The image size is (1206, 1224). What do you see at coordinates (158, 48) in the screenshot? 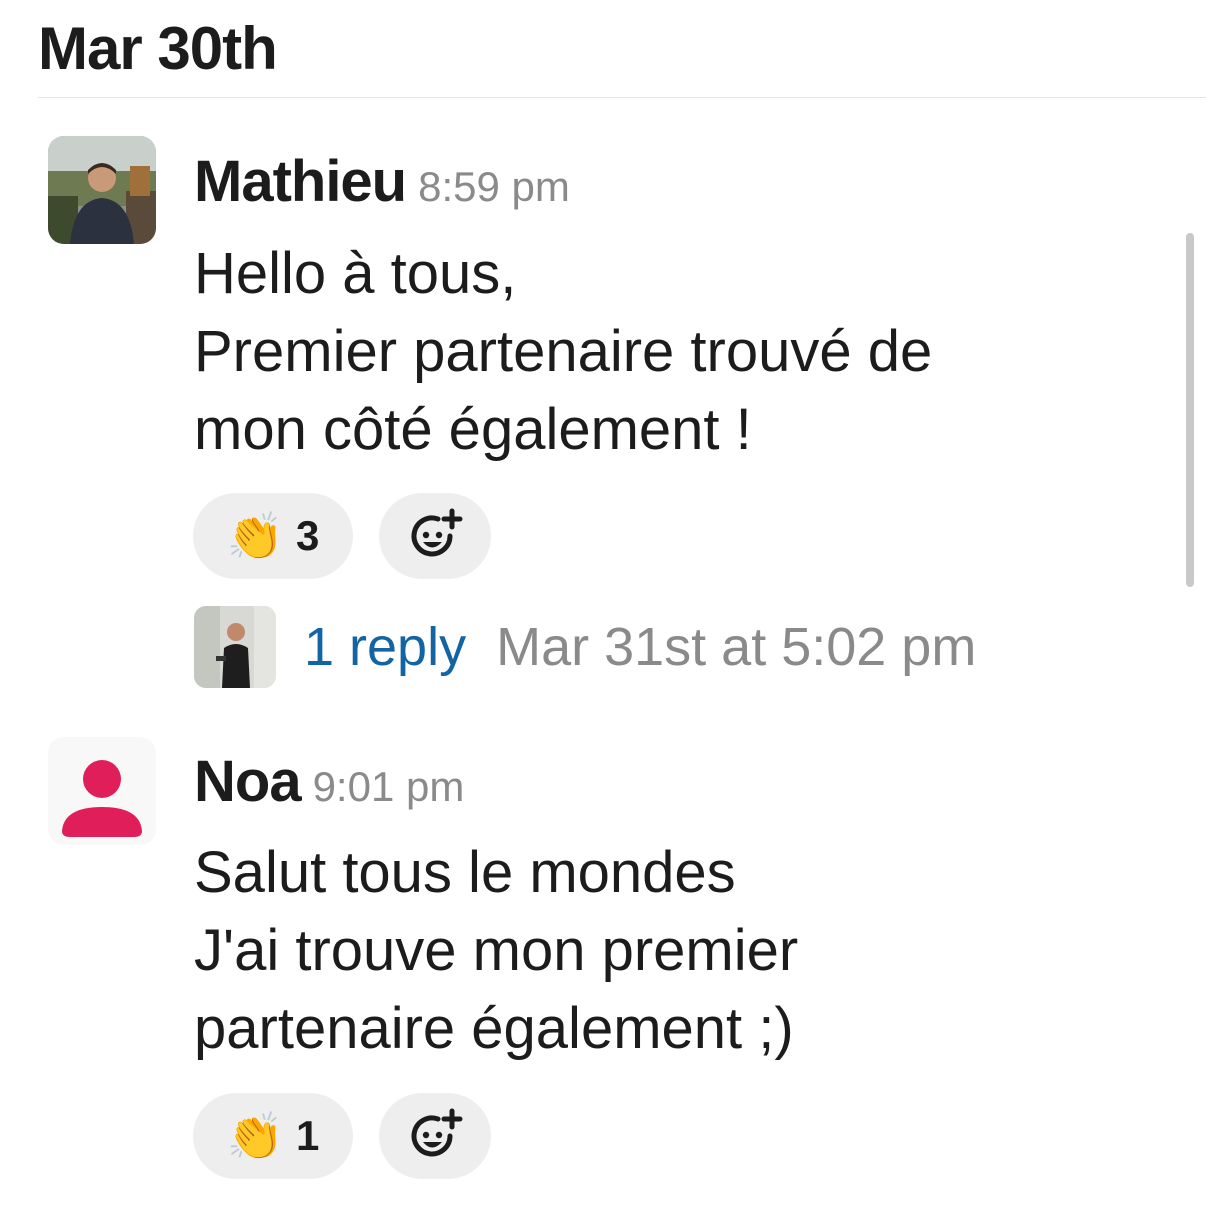
I see `date-header: Mar 30th` at bounding box center [158, 48].